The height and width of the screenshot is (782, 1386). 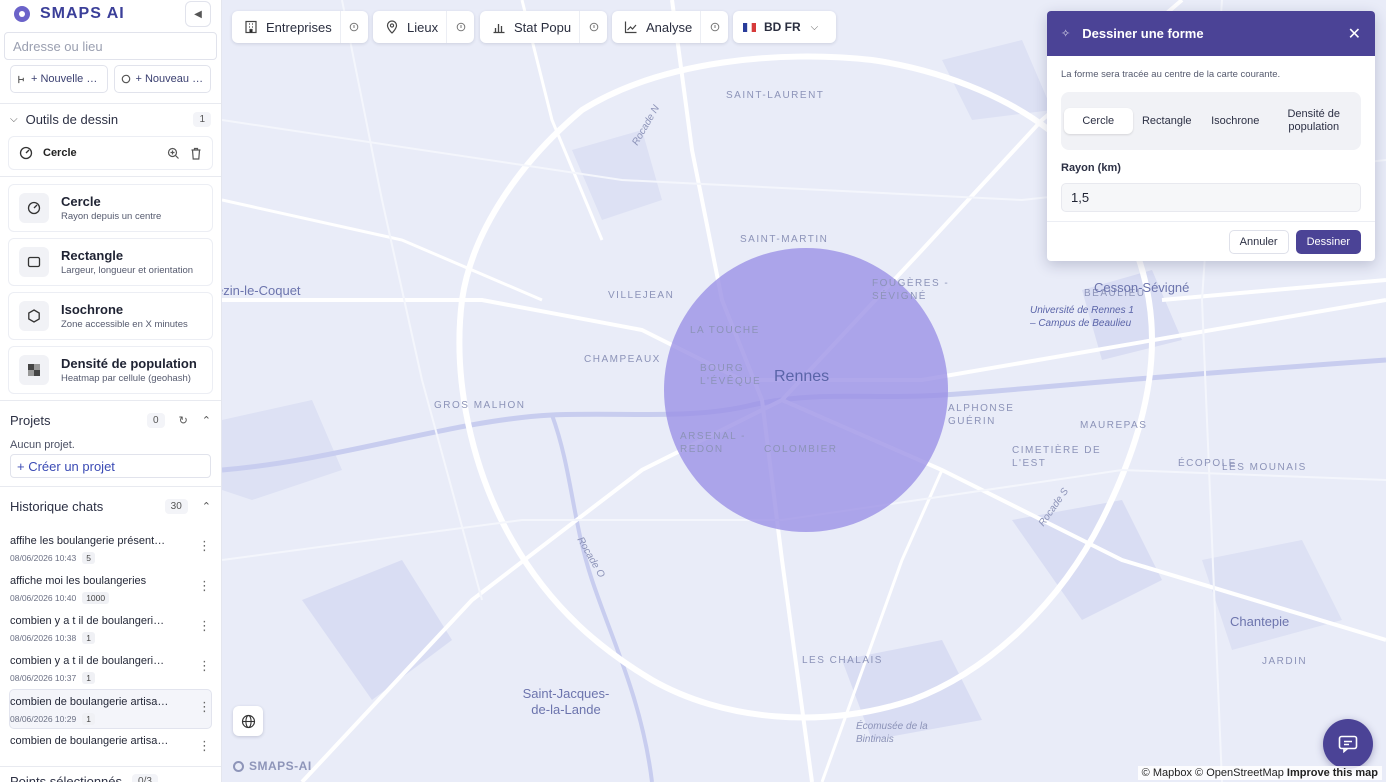 I want to click on toolbar-label: Lieux, so click(x=423, y=27).